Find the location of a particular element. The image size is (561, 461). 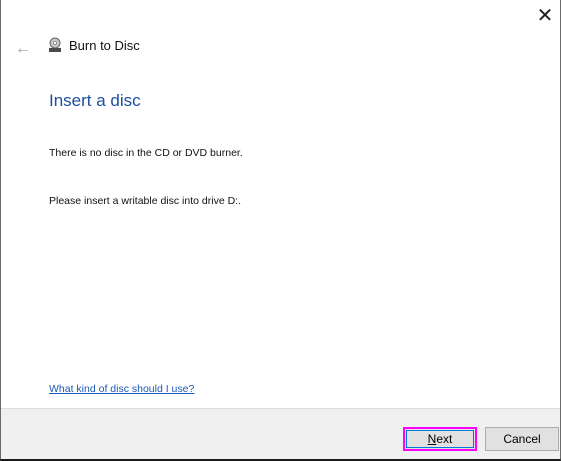

dialog-title: Burn to Disc is located at coordinates (104, 45).